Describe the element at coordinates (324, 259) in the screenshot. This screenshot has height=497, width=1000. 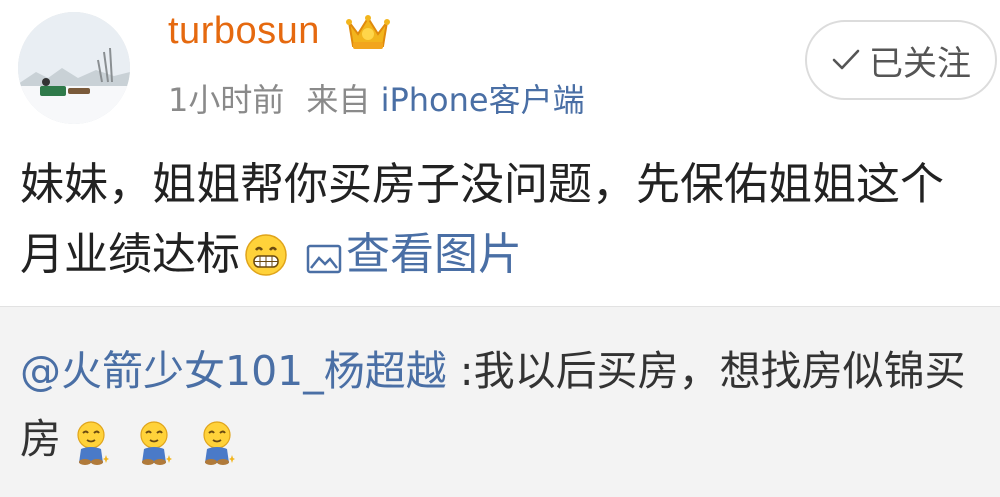
I see `image-icon` at that location.